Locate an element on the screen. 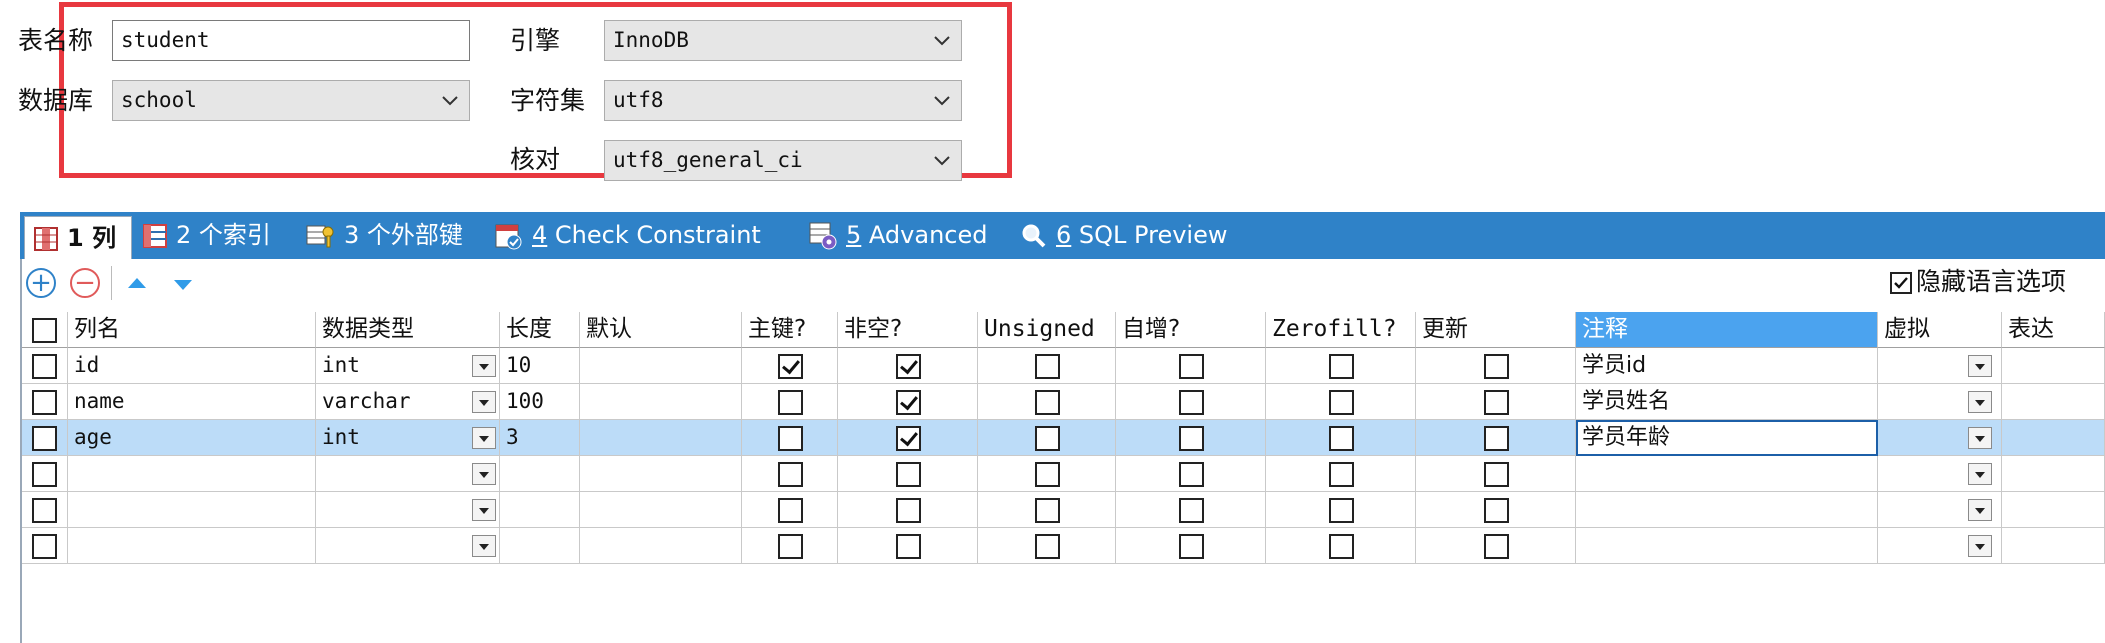 This screenshot has width=2105, height=643. cell-length is located at coordinates (540, 546).